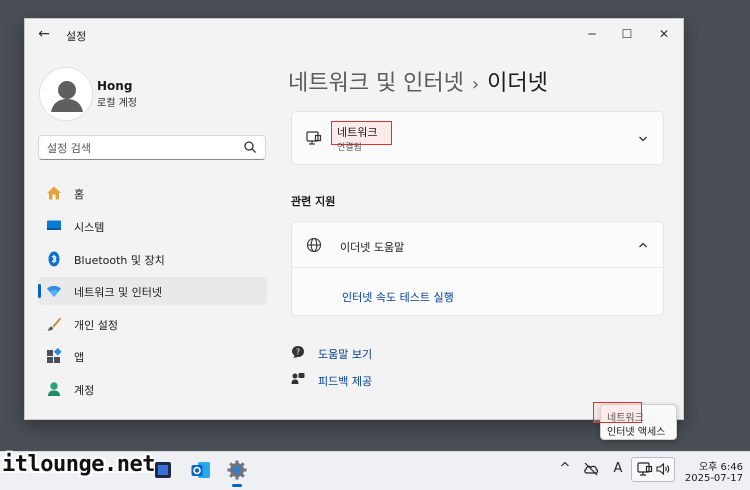 The width and height of the screenshot is (750, 490). What do you see at coordinates (398, 297) in the screenshot?
I see `speed-test-link: 인터넷 속도 테스트 실행` at bounding box center [398, 297].